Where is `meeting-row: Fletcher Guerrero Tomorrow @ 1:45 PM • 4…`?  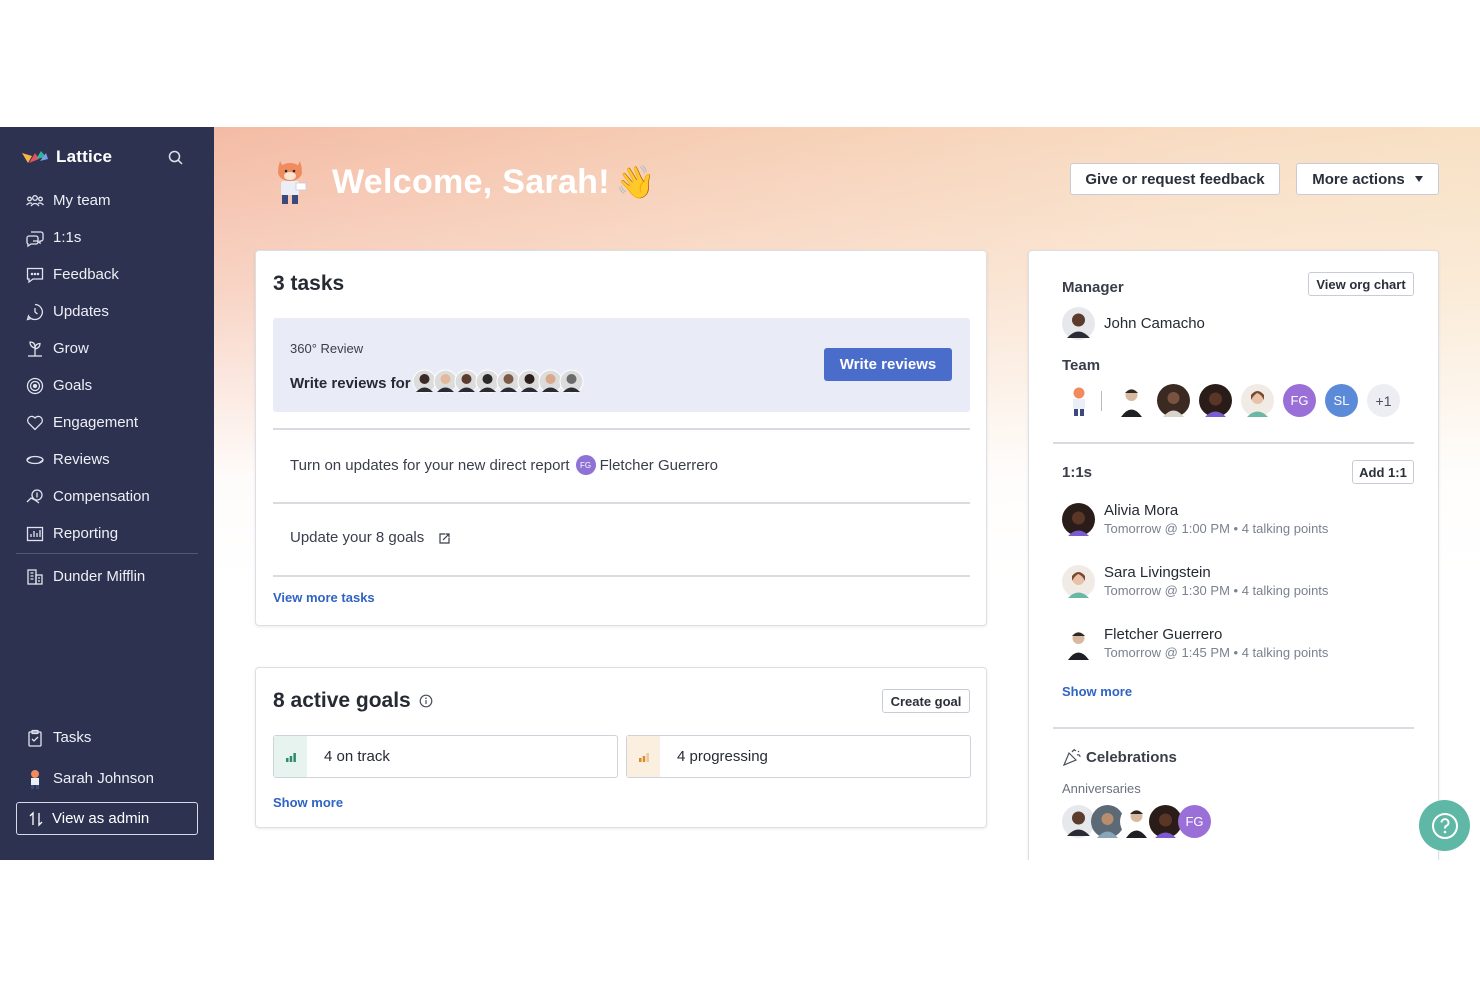
meeting-row: Fletcher Guerrero Tomorrow @ 1:45 PM • 4… is located at coordinates (1195, 643).